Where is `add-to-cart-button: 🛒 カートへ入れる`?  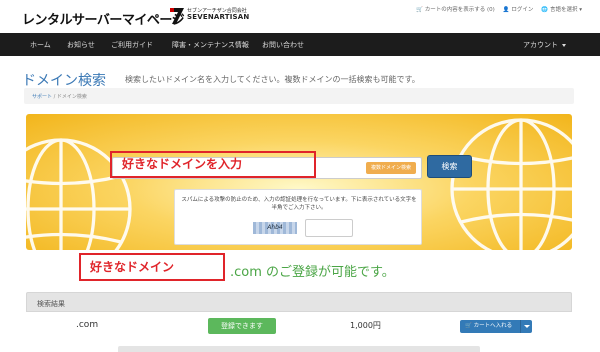 add-to-cart-button: 🛒 カートへ入れる is located at coordinates (496, 326).